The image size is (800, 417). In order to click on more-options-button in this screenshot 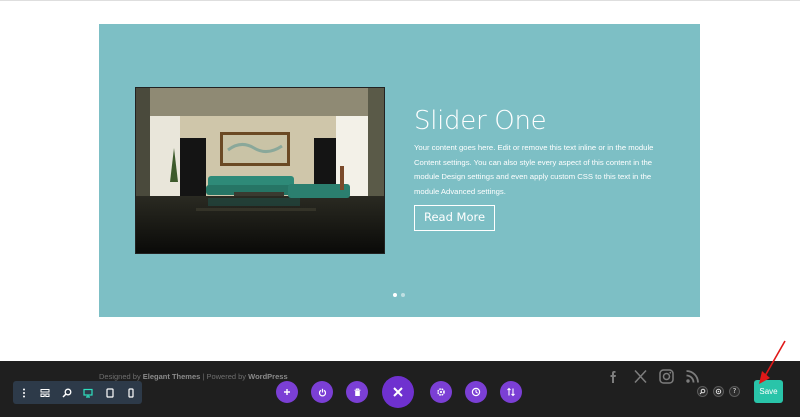, I will do `click(24, 392)`.